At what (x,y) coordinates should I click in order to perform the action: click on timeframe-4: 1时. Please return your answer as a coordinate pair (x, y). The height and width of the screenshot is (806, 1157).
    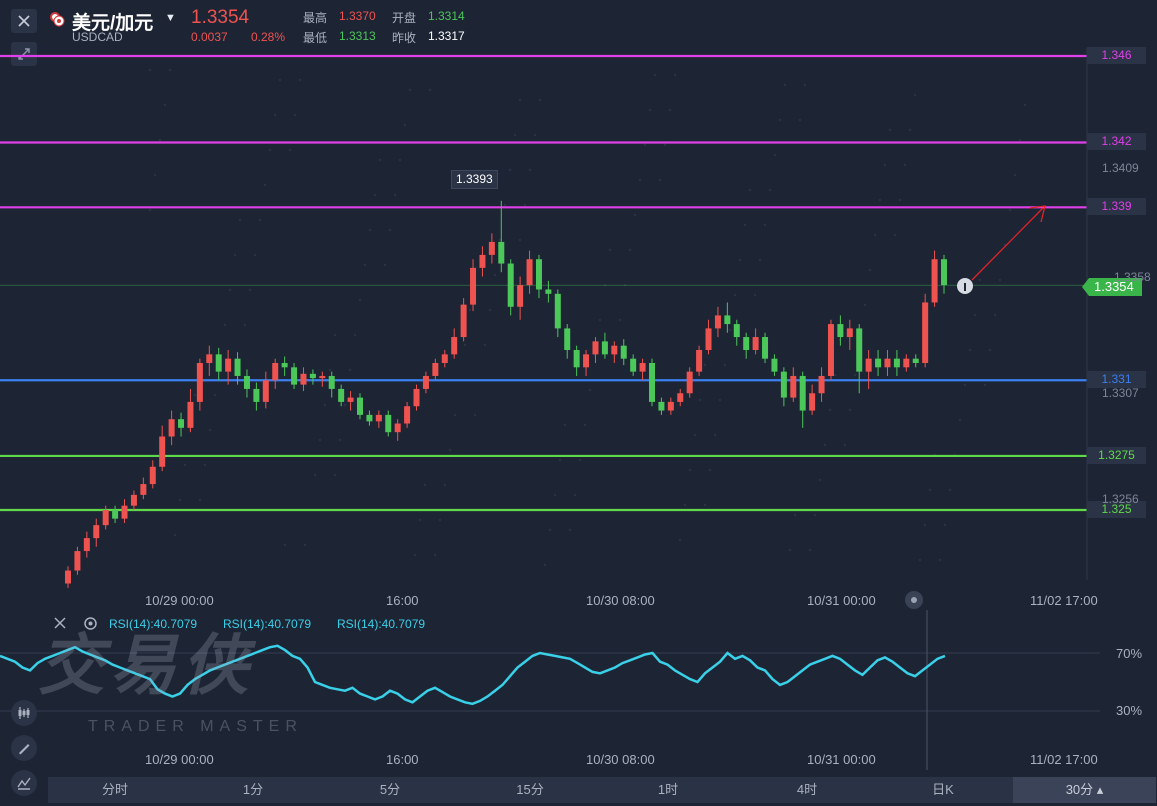
    Looking at the image, I should click on (668, 790).